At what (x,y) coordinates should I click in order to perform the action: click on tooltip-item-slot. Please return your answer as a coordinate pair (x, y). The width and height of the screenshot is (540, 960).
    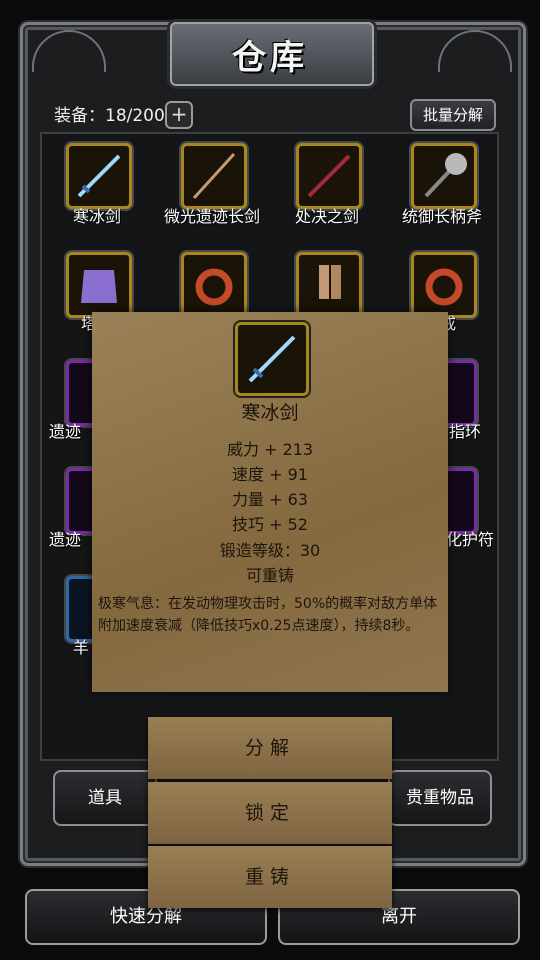
    Looking at the image, I should click on (272, 359).